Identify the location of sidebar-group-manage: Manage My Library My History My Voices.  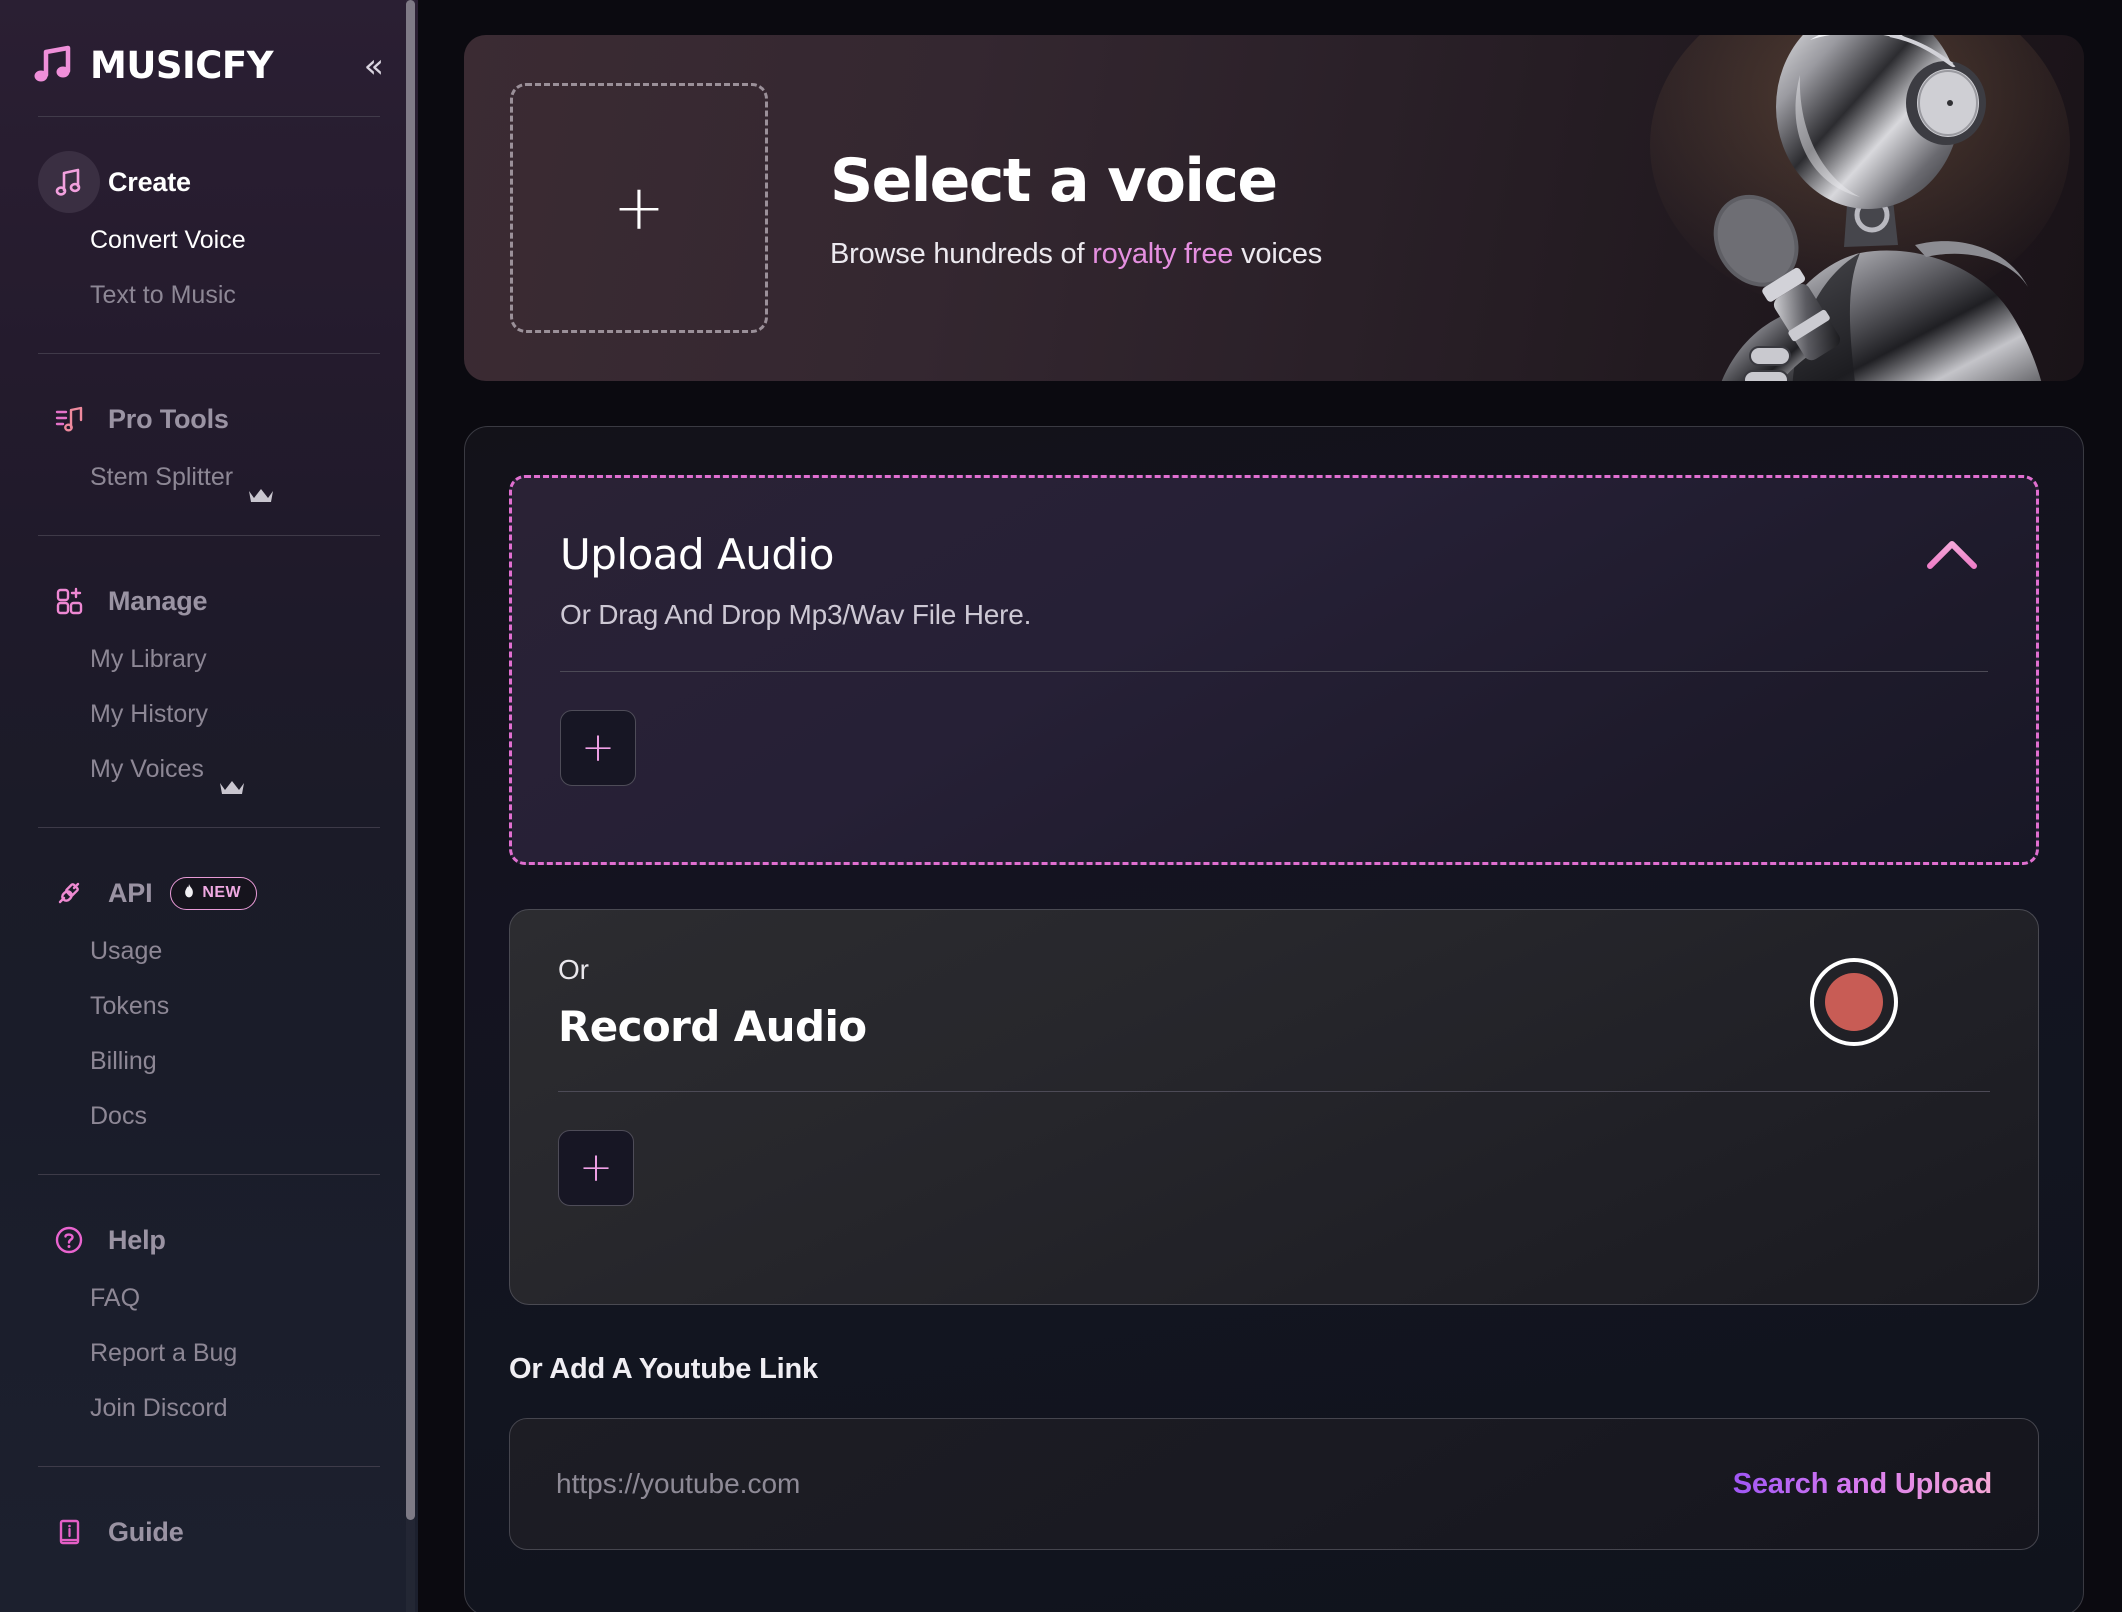
(209, 666).